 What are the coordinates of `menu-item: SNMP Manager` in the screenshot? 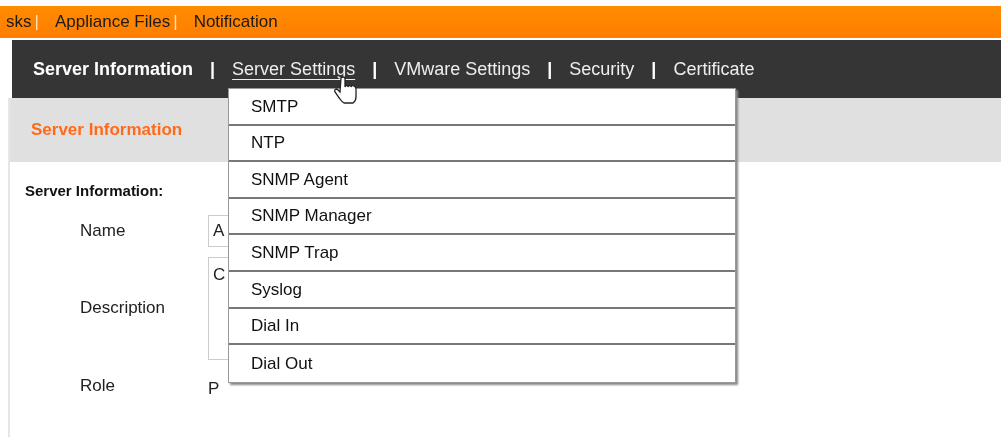 It's located at (482, 217).